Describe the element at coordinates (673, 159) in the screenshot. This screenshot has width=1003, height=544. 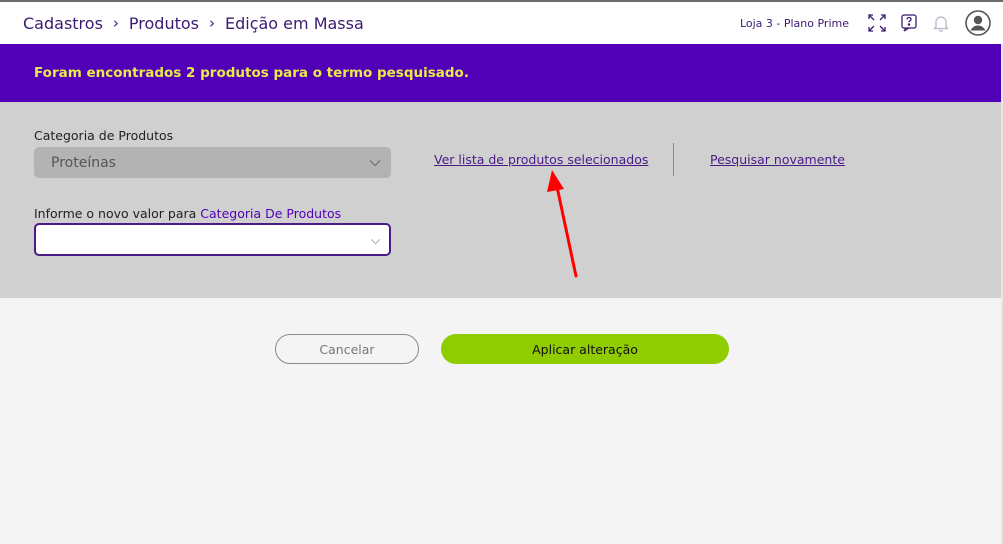
I see `divider` at that location.